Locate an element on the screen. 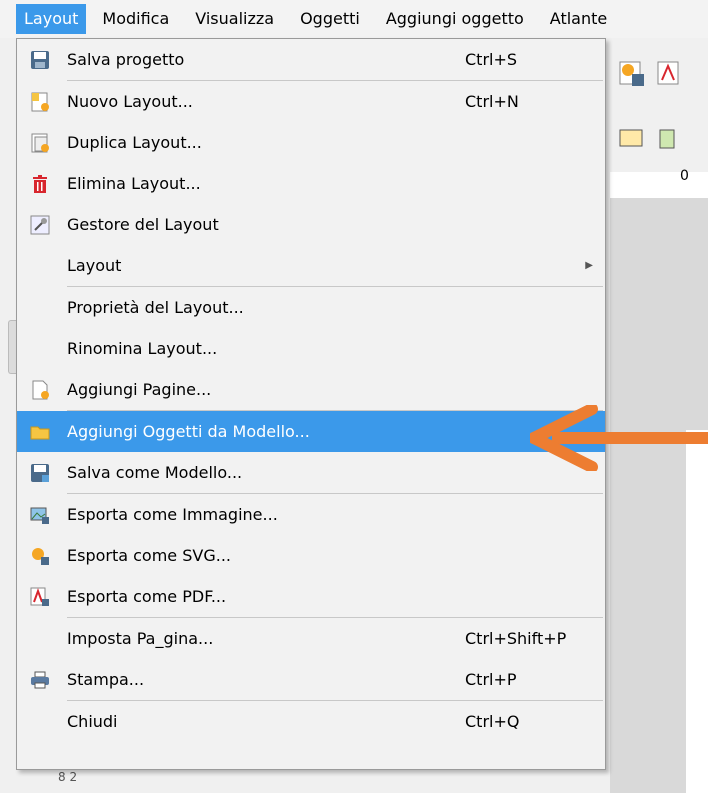 Image resolution: width=708 pixels, height=793 pixels. menu-item-label: Chiudi is located at coordinates (92, 721).